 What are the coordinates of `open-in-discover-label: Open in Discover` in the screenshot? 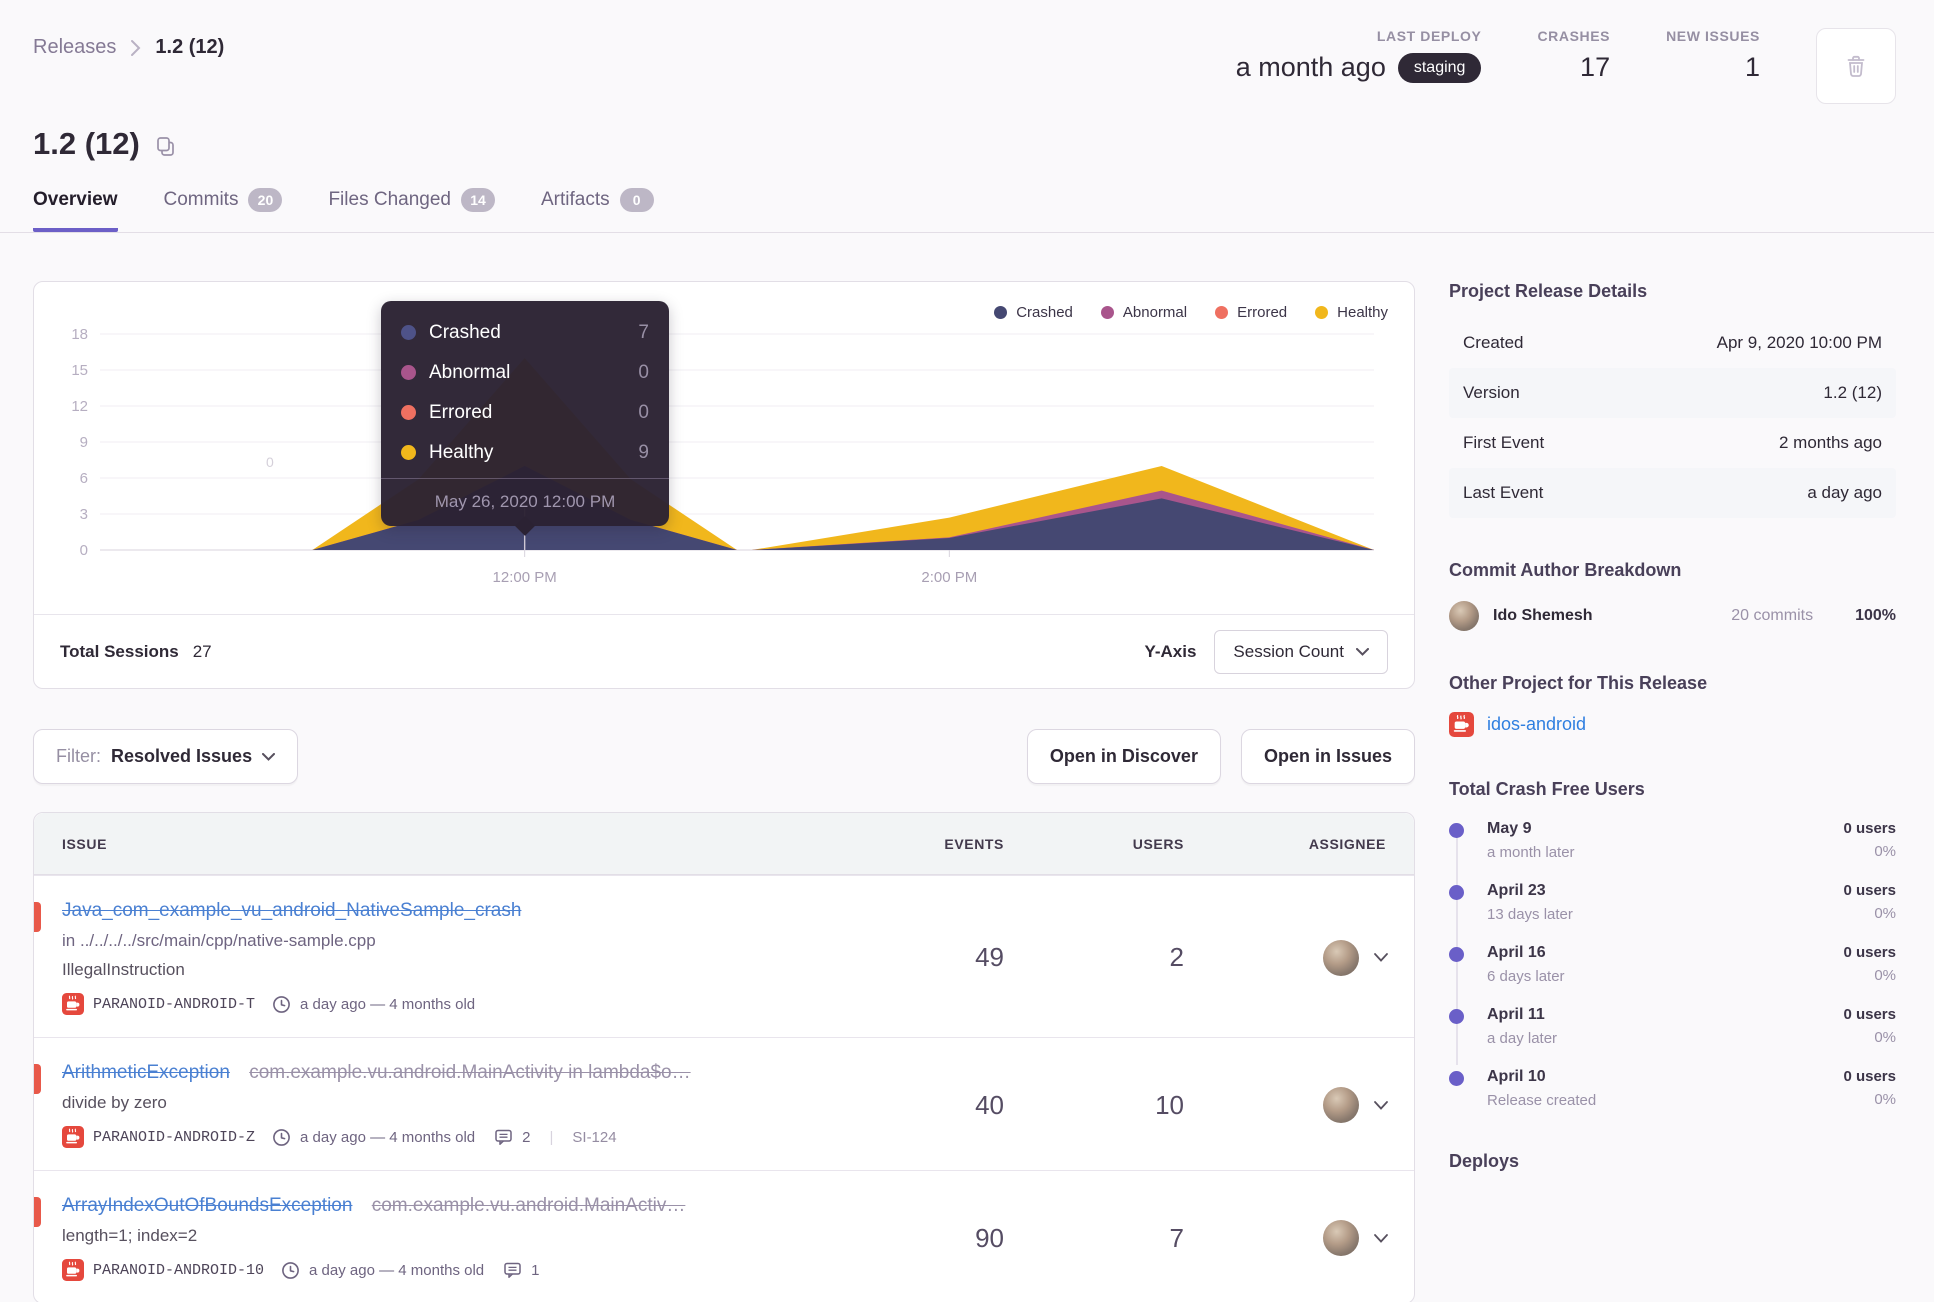 It's located at (1123, 756).